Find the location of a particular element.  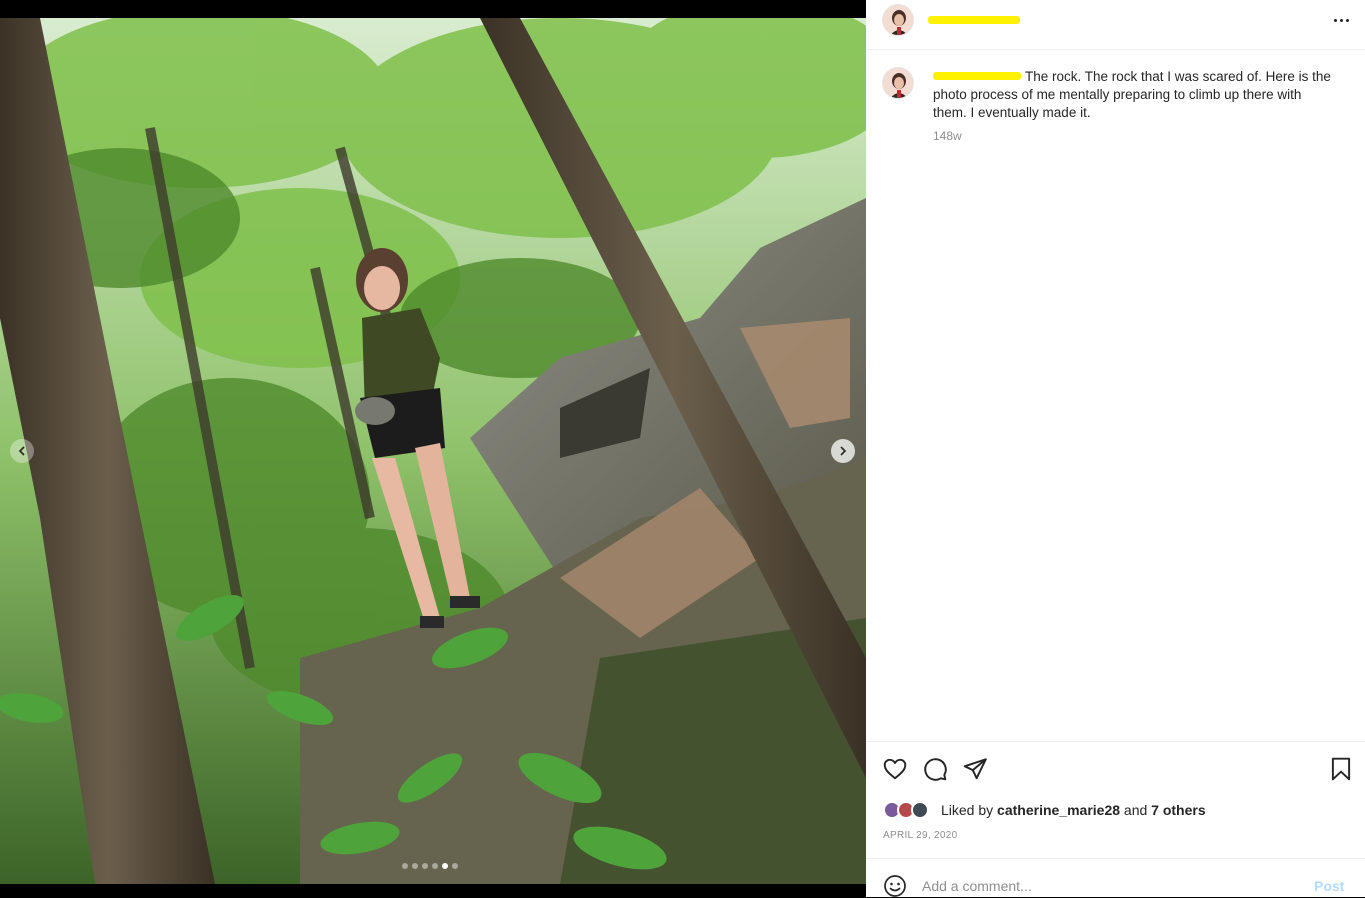

comment-bubble-icon is located at coordinates (935, 769).